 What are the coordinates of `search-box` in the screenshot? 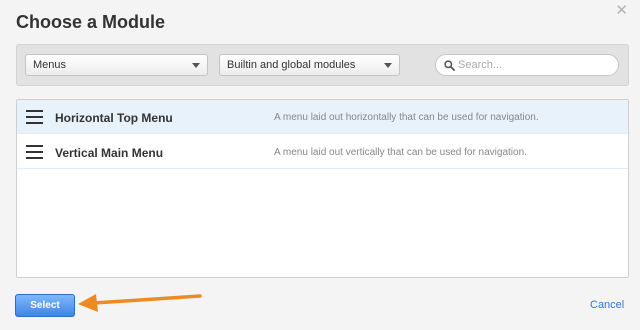 It's located at (527, 65).